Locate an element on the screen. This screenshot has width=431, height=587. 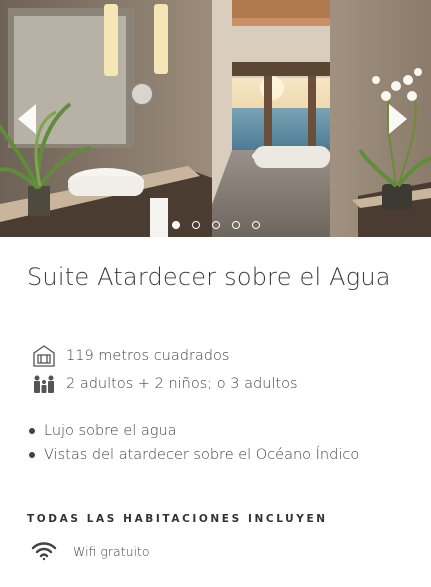
carousel-next-button is located at coordinates (398, 119).